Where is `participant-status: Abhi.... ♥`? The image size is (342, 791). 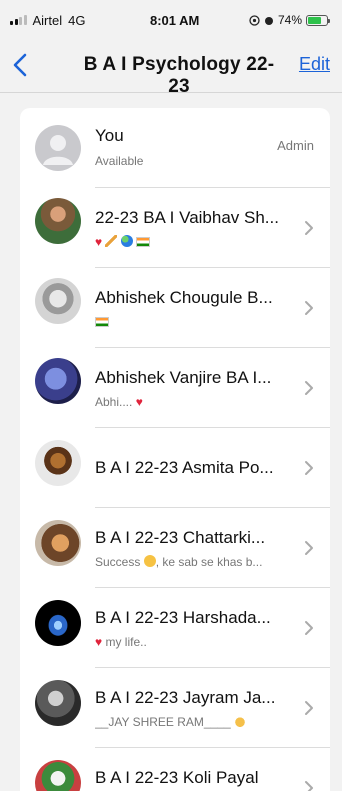 participant-status: Abhi.... ♥ is located at coordinates (195, 402).